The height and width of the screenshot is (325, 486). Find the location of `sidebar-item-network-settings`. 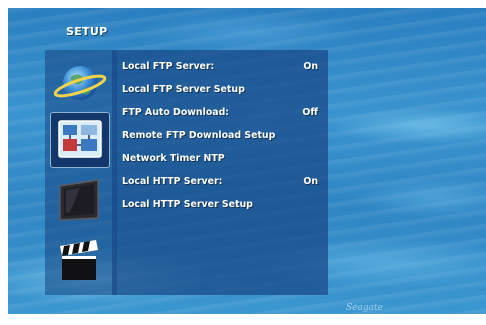

sidebar-item-network-settings is located at coordinates (80, 140).